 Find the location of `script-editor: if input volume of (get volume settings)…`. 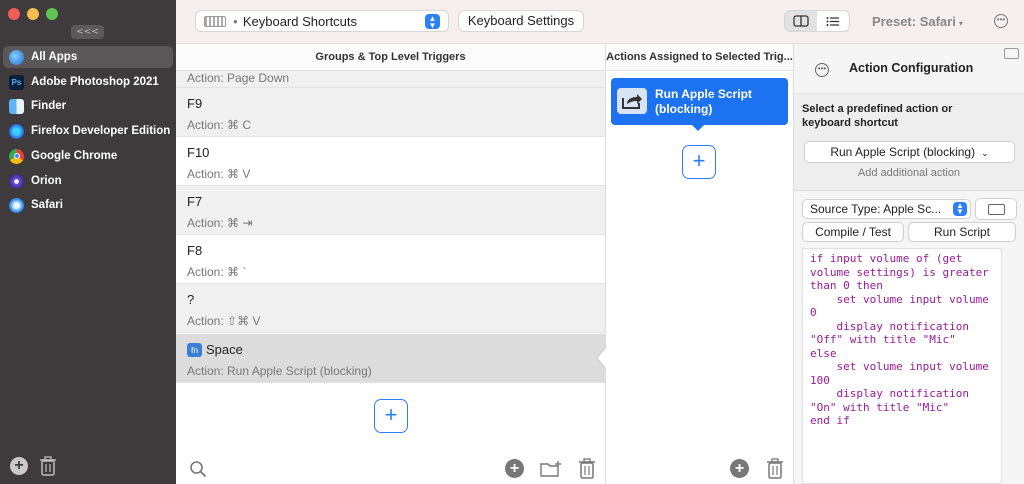

script-editor: if input volume of (get volume settings)… is located at coordinates (902, 366).